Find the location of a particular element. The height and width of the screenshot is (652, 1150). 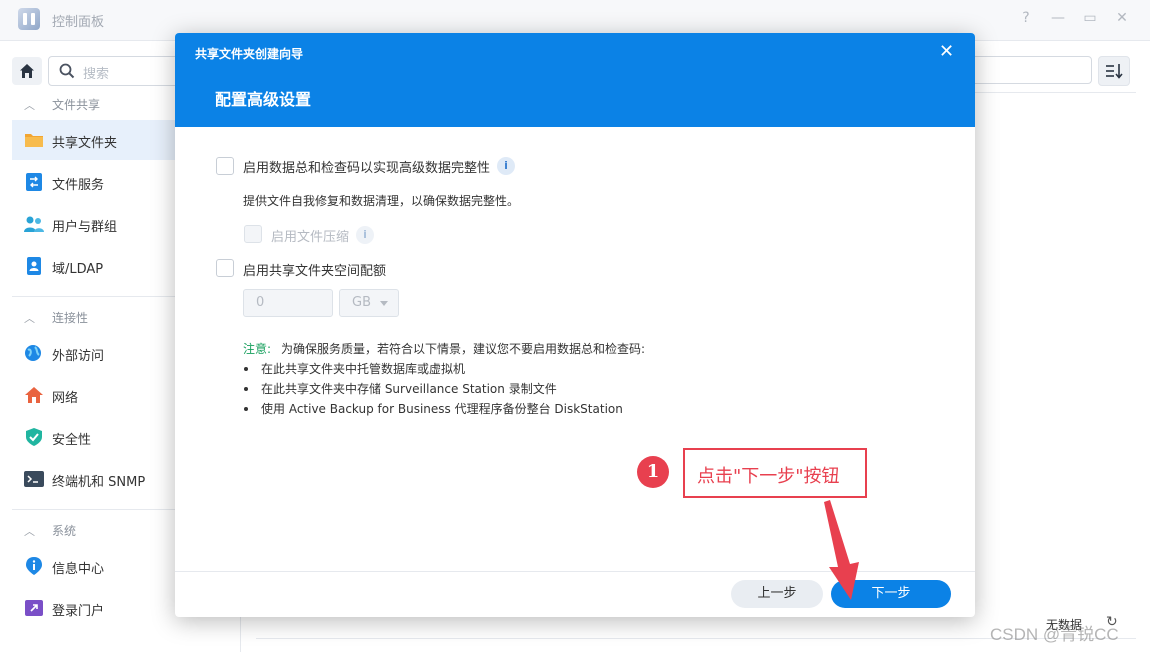

quota-unit-value: GB is located at coordinates (361, 302).